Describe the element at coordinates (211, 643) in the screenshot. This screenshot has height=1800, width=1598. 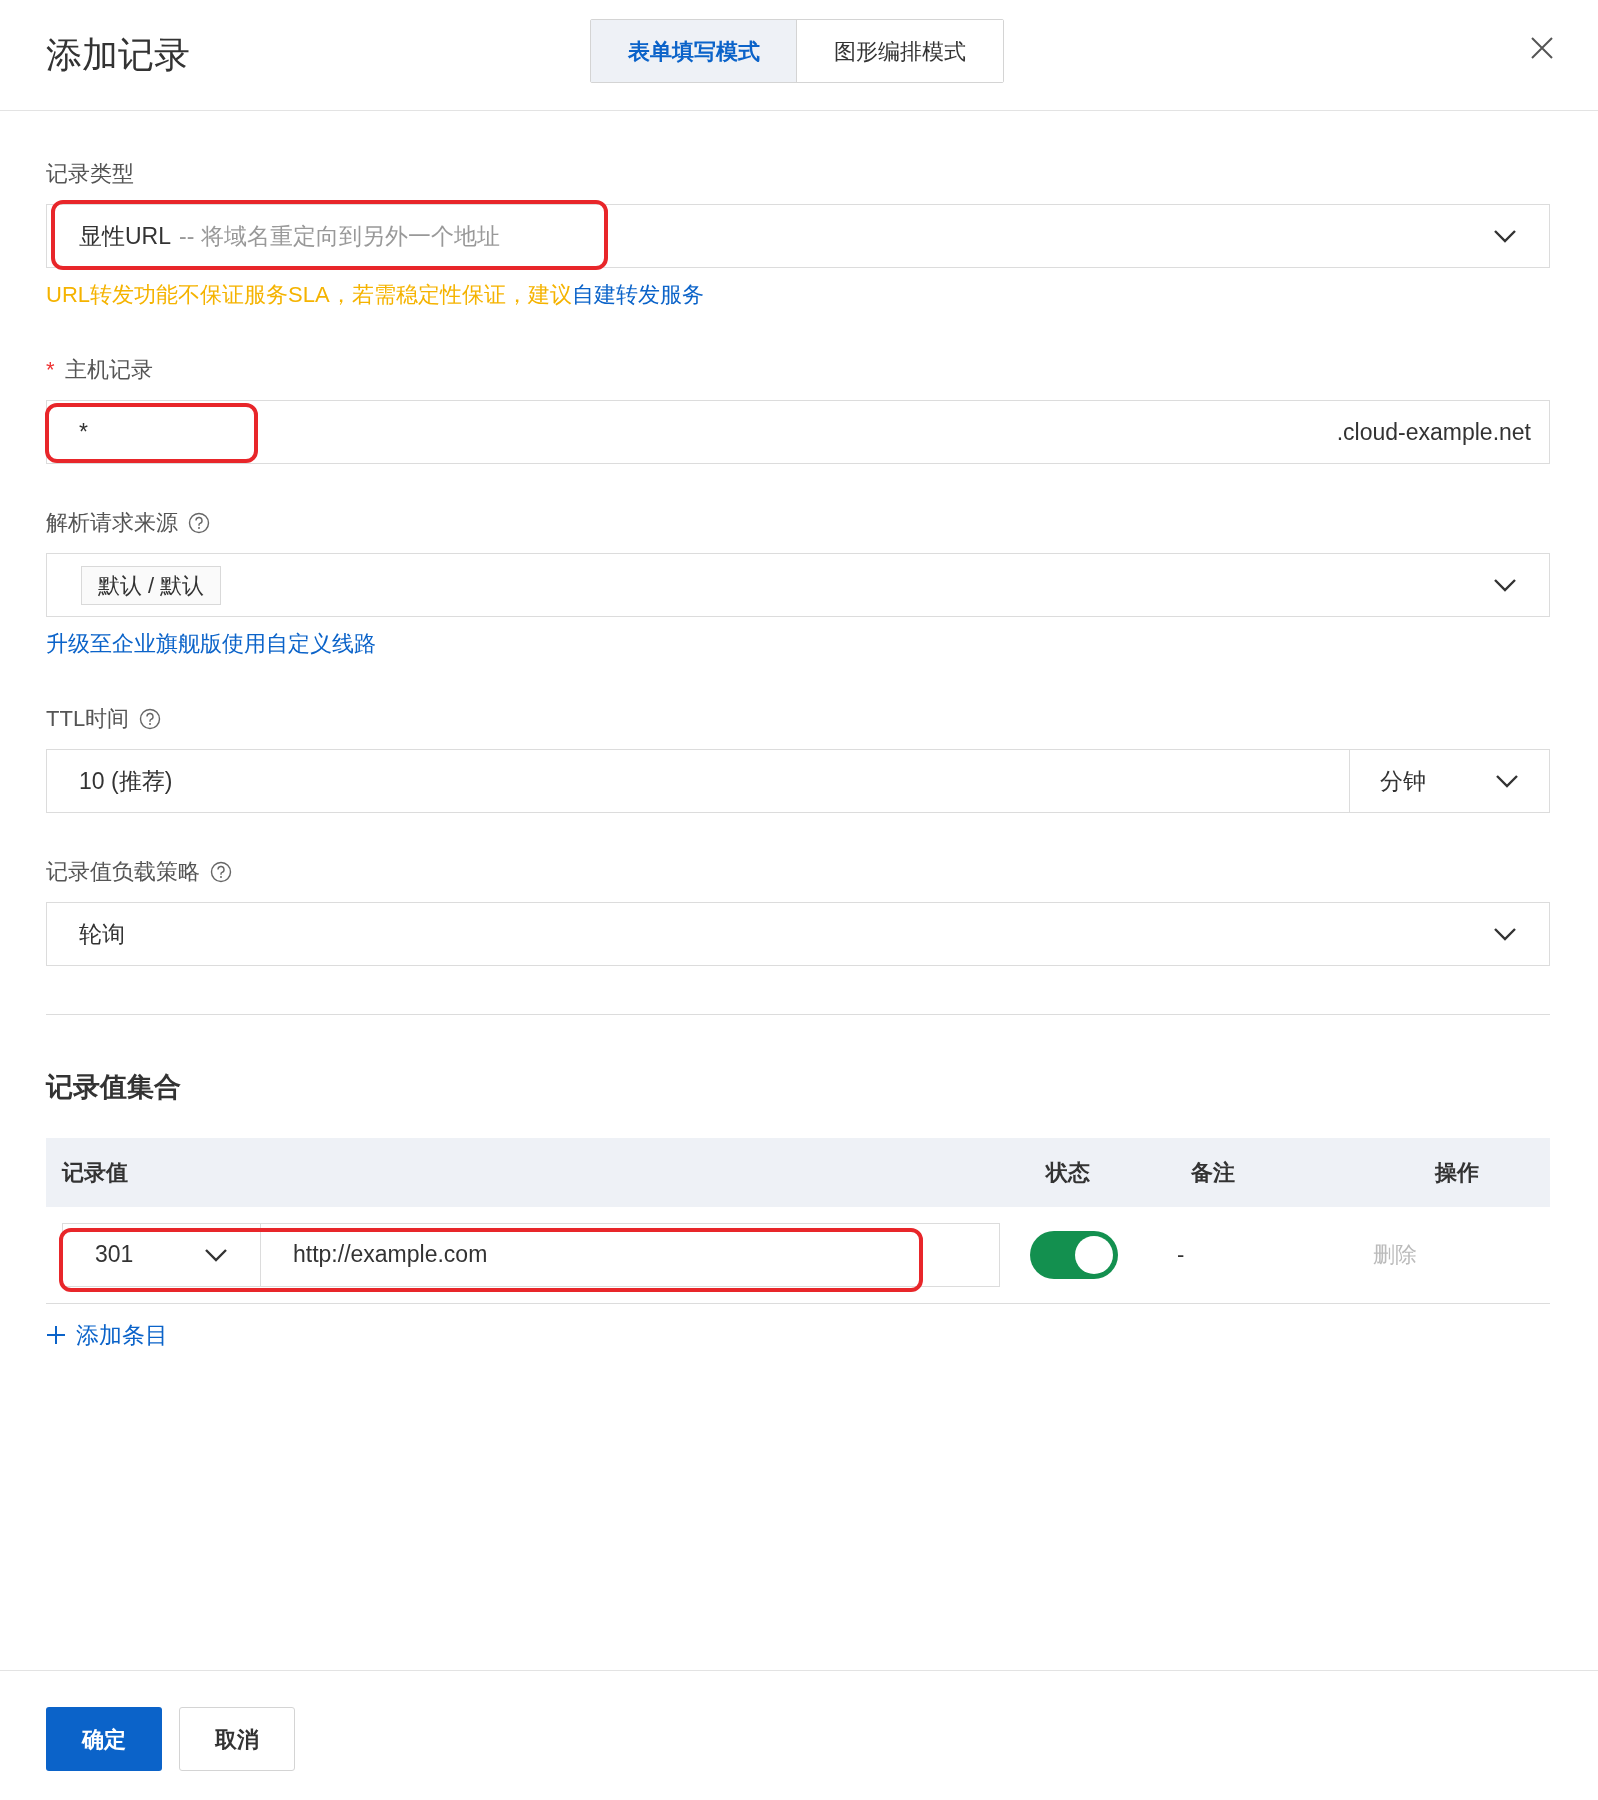
I see `link: 升级至企业旗舰版使用自定义线路` at that location.